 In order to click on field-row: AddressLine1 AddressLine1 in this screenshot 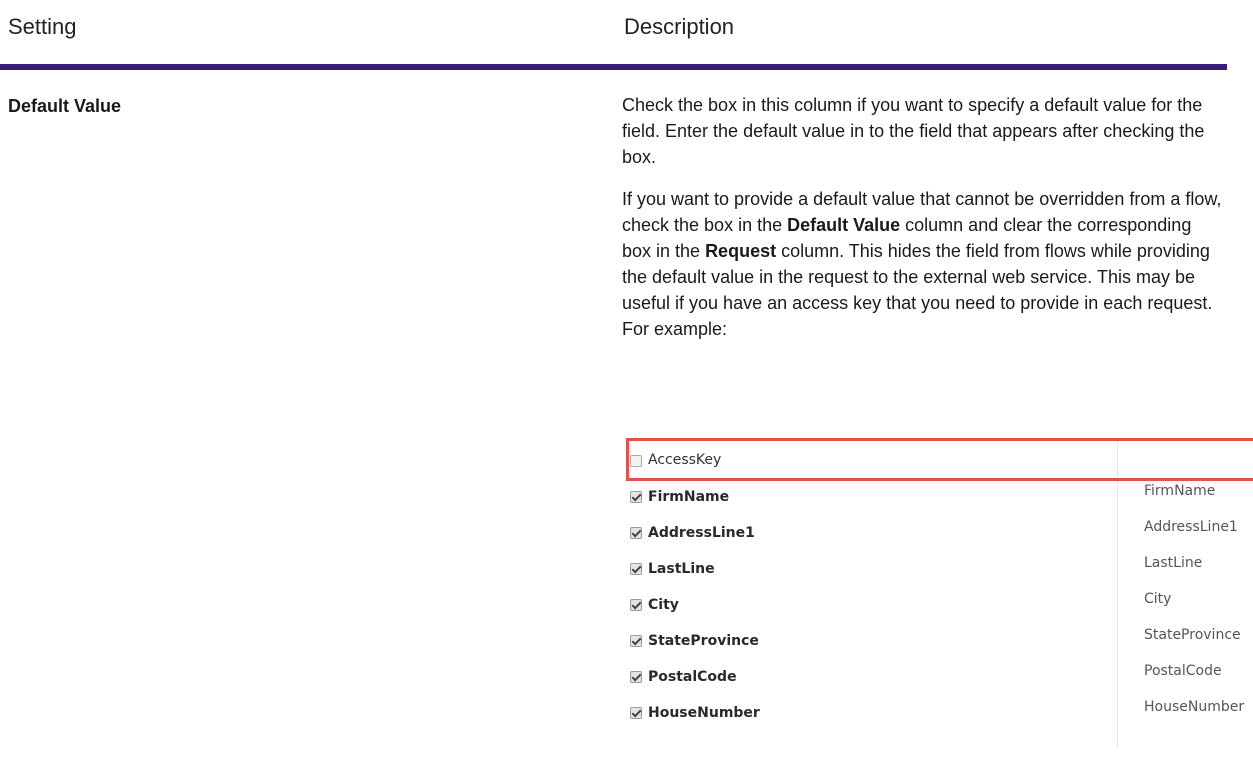, I will do `click(937, 536)`.